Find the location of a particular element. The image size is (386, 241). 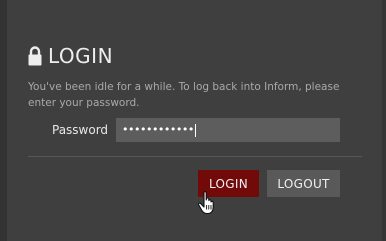

lock-icon is located at coordinates (35, 56).